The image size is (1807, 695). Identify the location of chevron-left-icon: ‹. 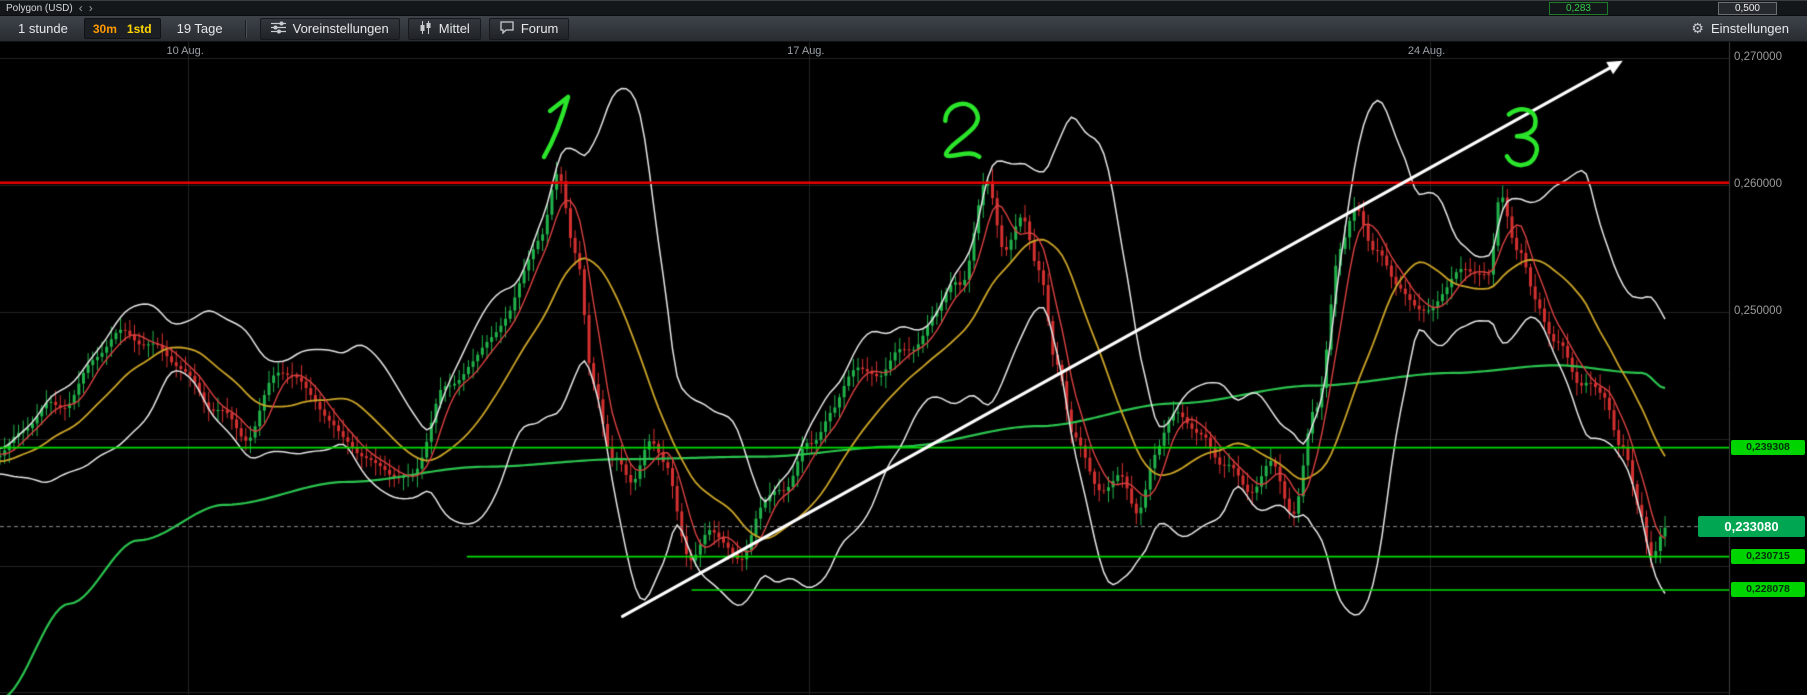
(81, 8).